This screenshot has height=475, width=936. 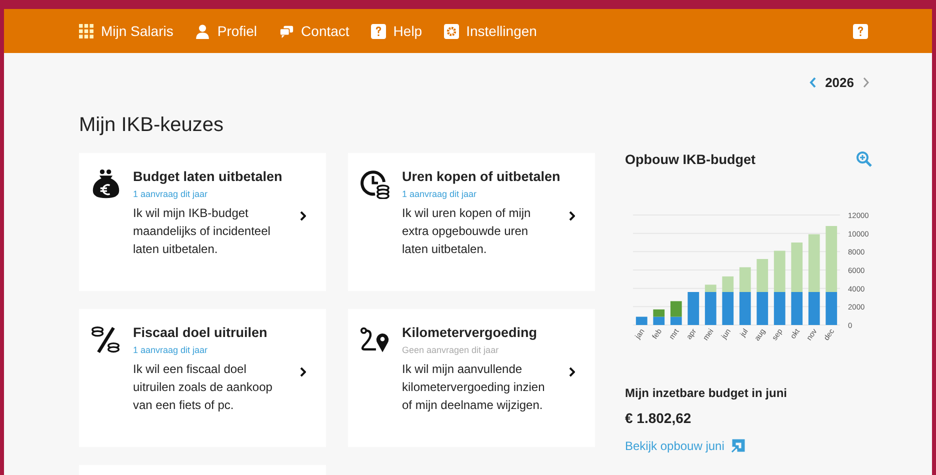 I want to click on nav-item: Help, so click(x=396, y=31).